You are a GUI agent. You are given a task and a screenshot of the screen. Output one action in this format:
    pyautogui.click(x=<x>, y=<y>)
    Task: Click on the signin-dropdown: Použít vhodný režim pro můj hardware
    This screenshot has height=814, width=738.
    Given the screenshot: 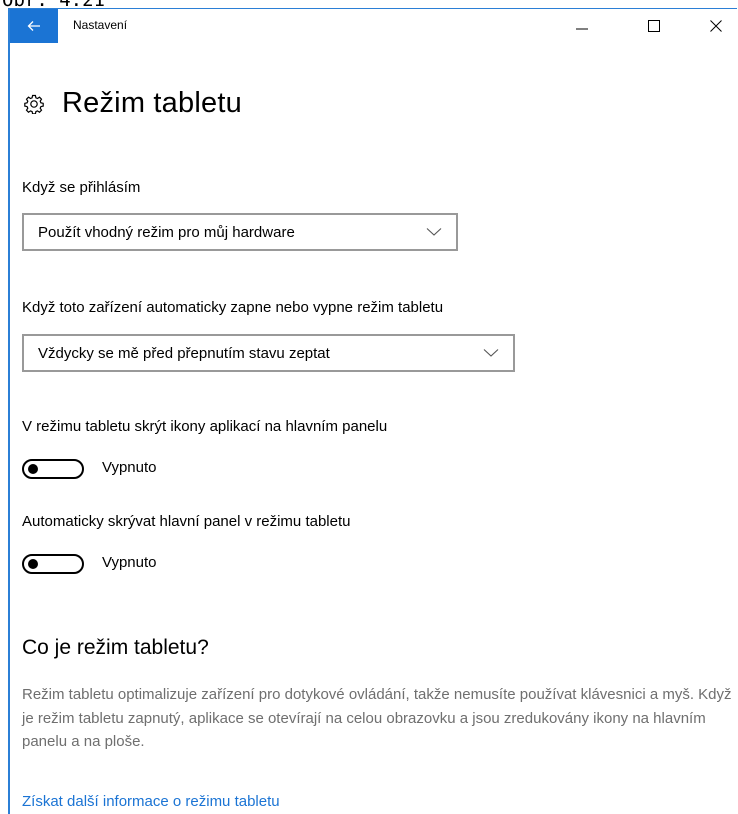 What is the action you would take?
    pyautogui.click(x=240, y=232)
    